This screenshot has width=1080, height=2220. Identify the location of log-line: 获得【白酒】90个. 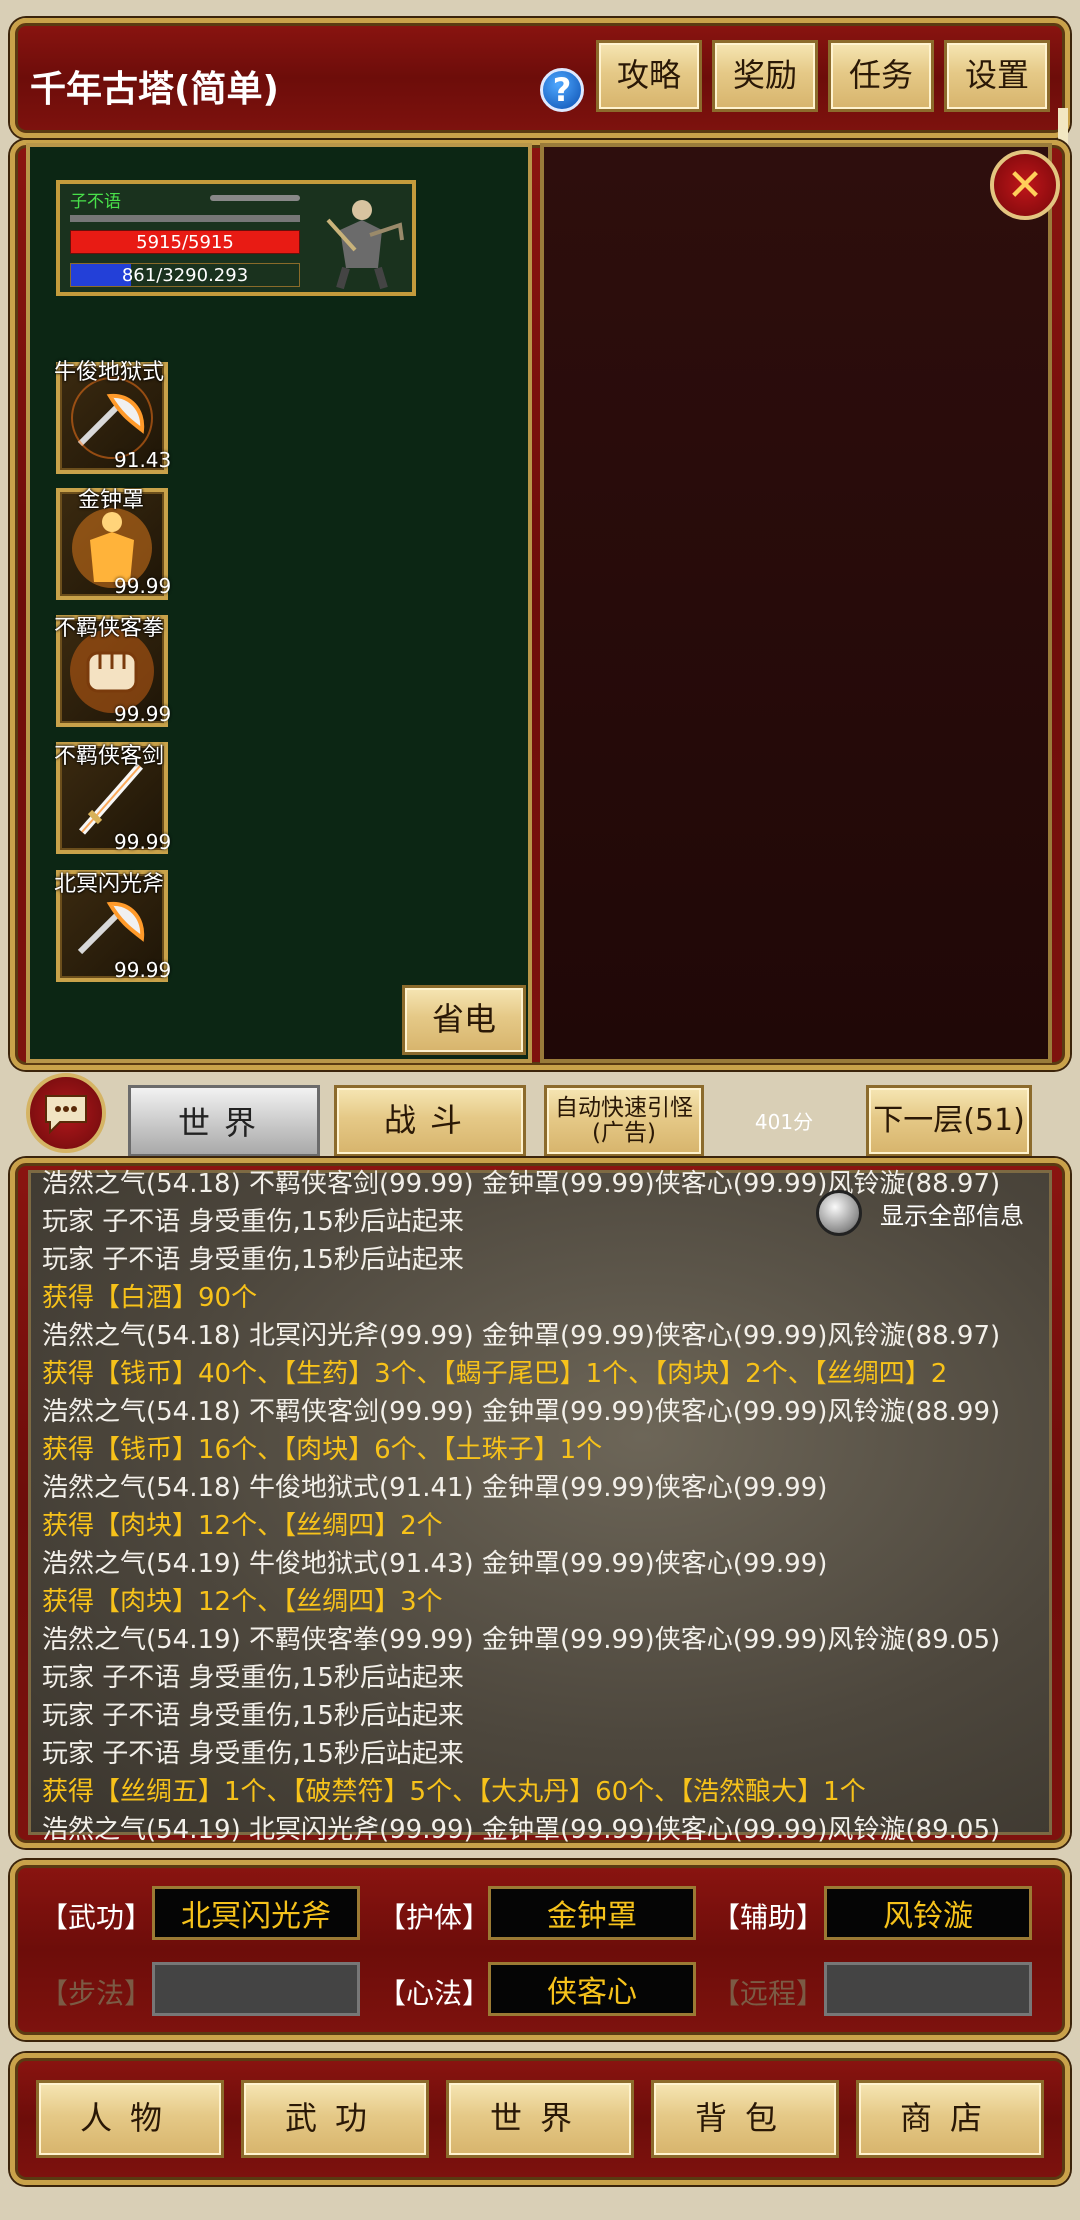
(150, 1298).